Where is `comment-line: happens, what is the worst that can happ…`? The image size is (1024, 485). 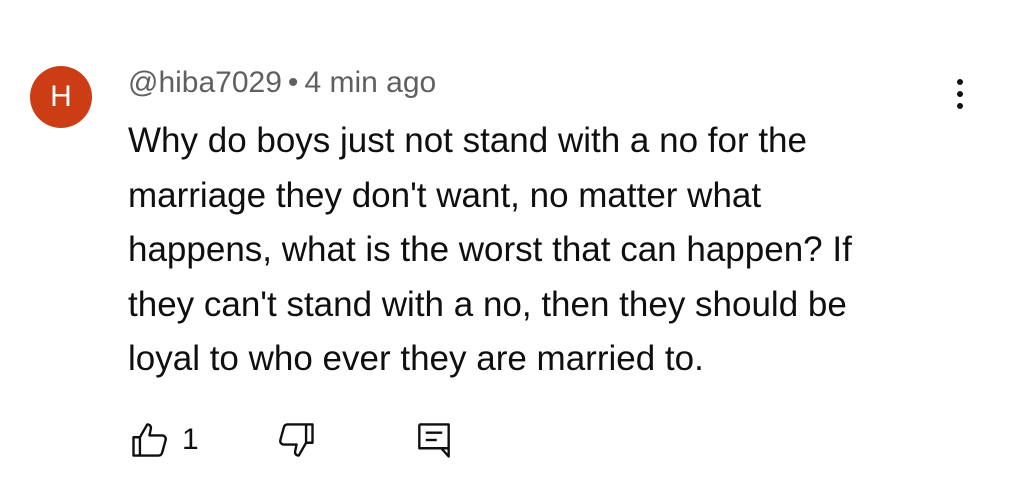
comment-line: happens, what is the worst that can happ… is located at coordinates (490, 249).